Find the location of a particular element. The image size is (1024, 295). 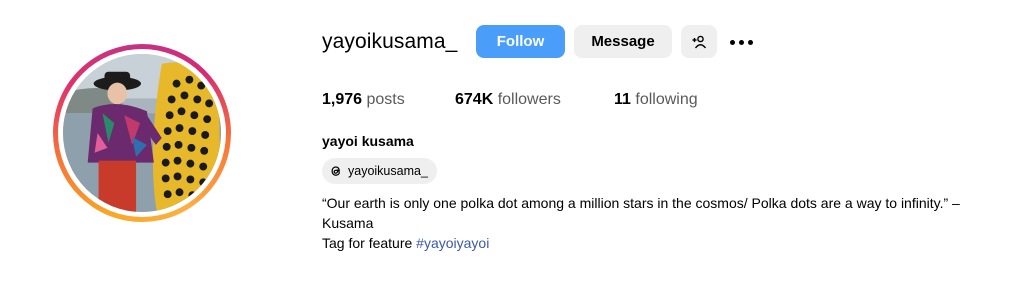

avatar-frame is located at coordinates (142, 133).